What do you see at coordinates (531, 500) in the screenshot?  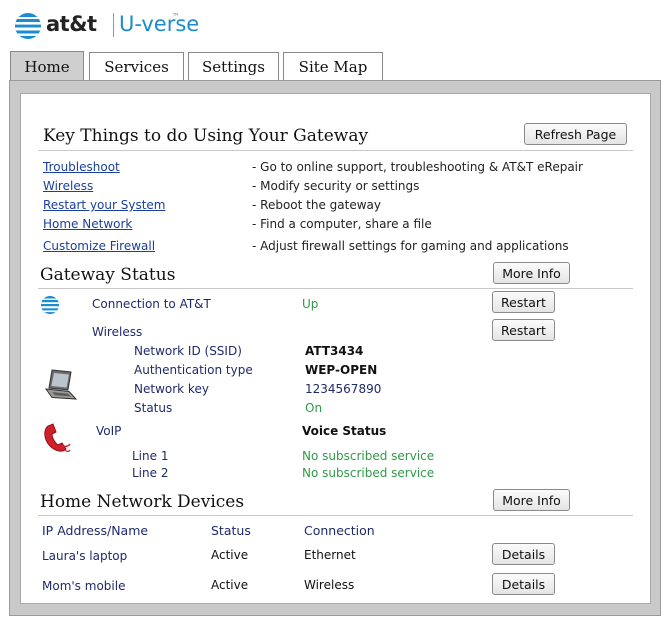 I see `home-network-more-info-button: More Info` at bounding box center [531, 500].